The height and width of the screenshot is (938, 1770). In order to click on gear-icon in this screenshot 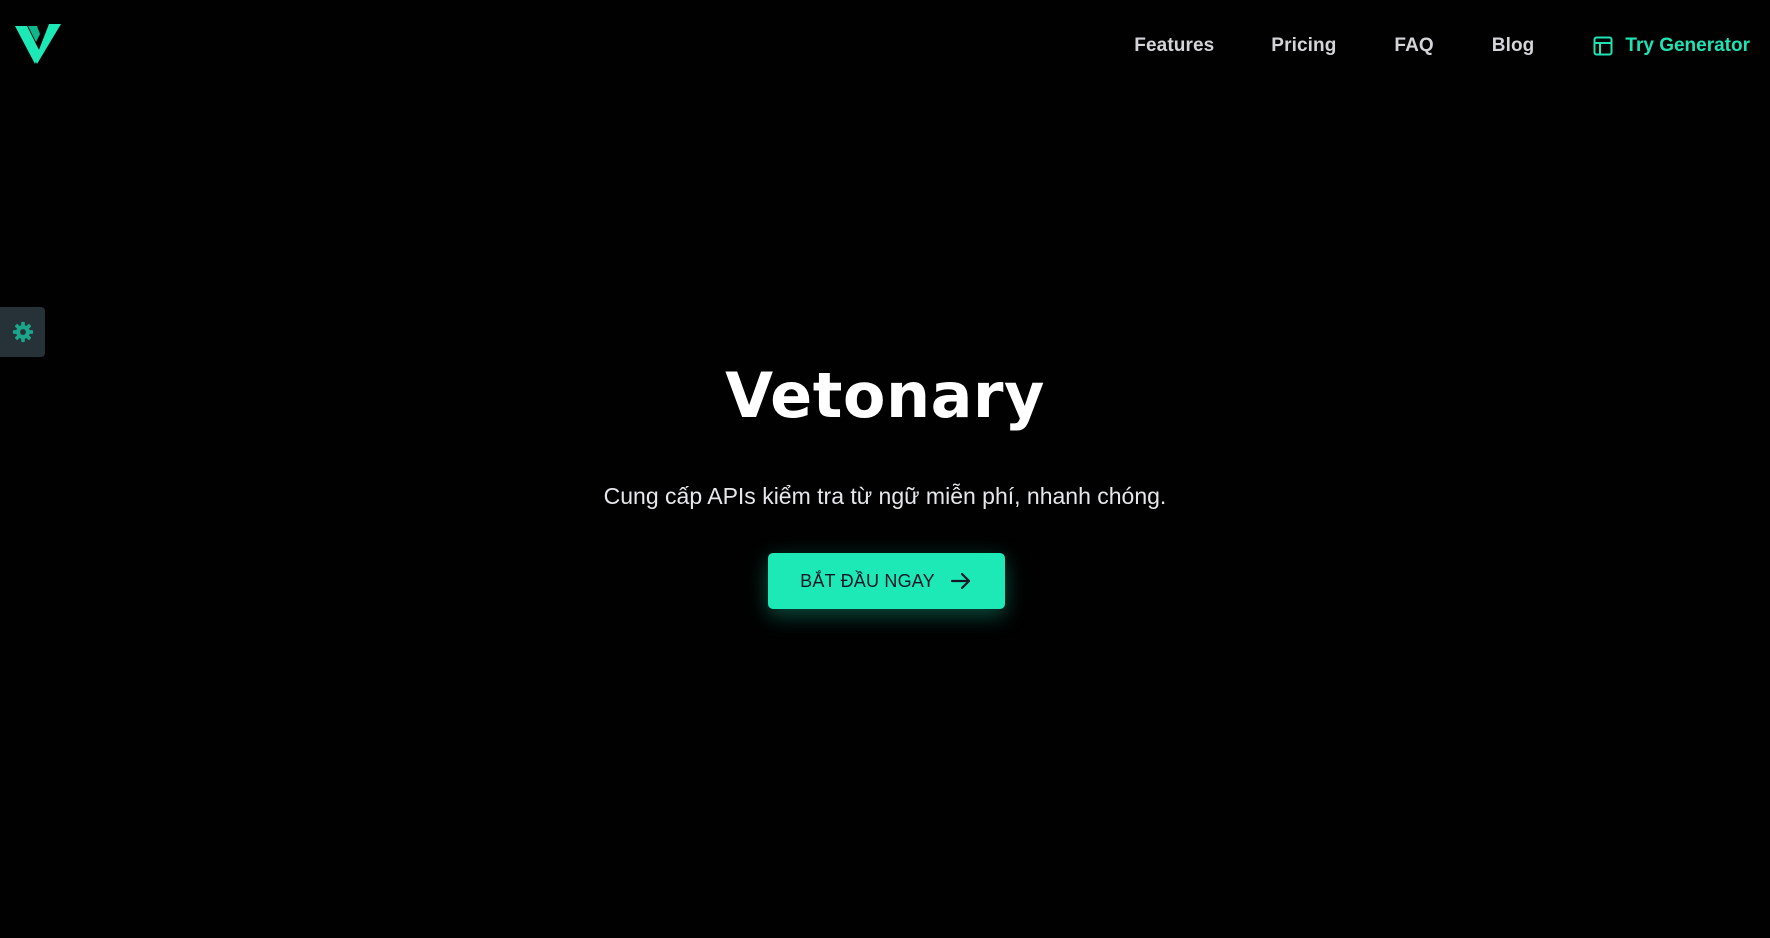, I will do `click(22, 332)`.